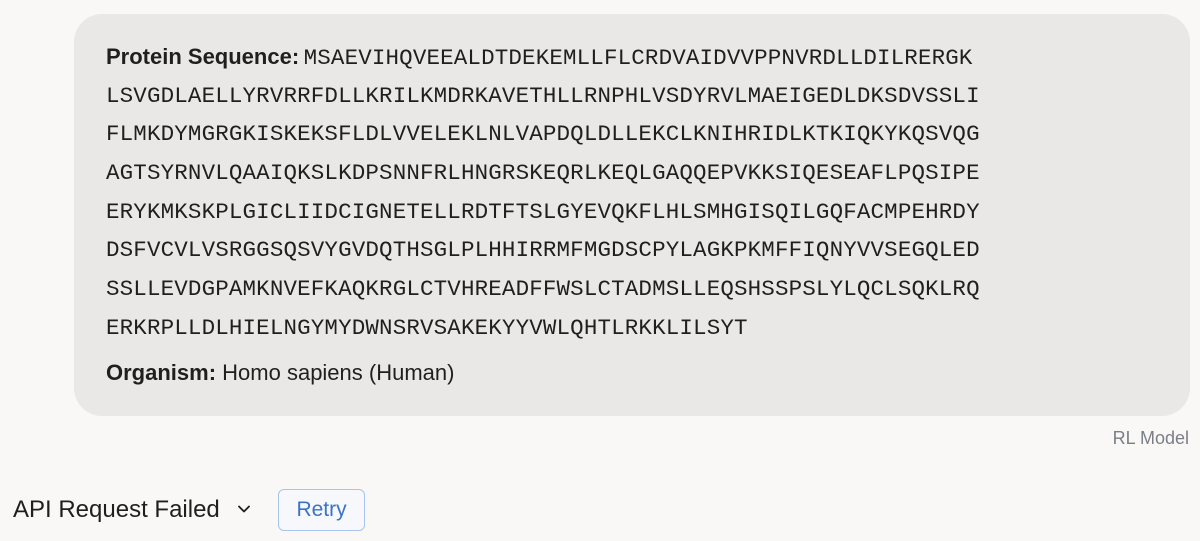  Describe the element at coordinates (632, 373) in the screenshot. I see `organism-line: Organism: Homo sapiens (Human)` at that location.